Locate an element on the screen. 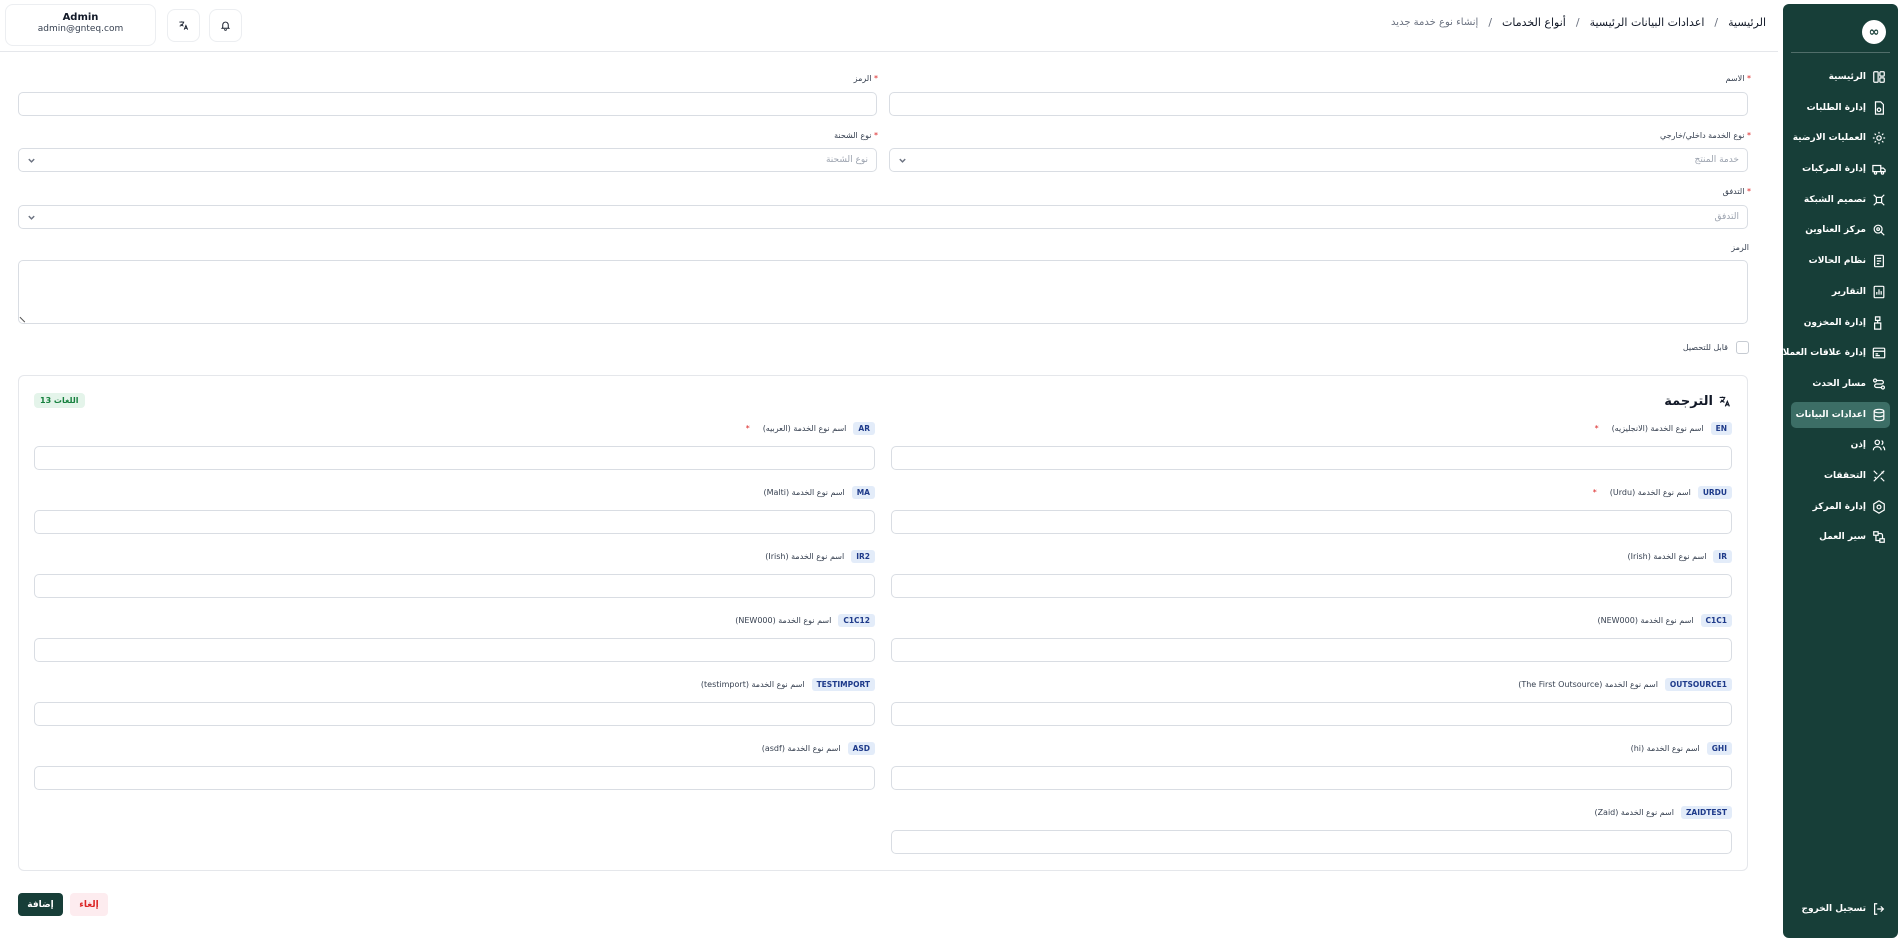 Image resolution: width=1902 pixels, height=942 pixels. sidebar-item: التحققات is located at coordinates (1840, 476).